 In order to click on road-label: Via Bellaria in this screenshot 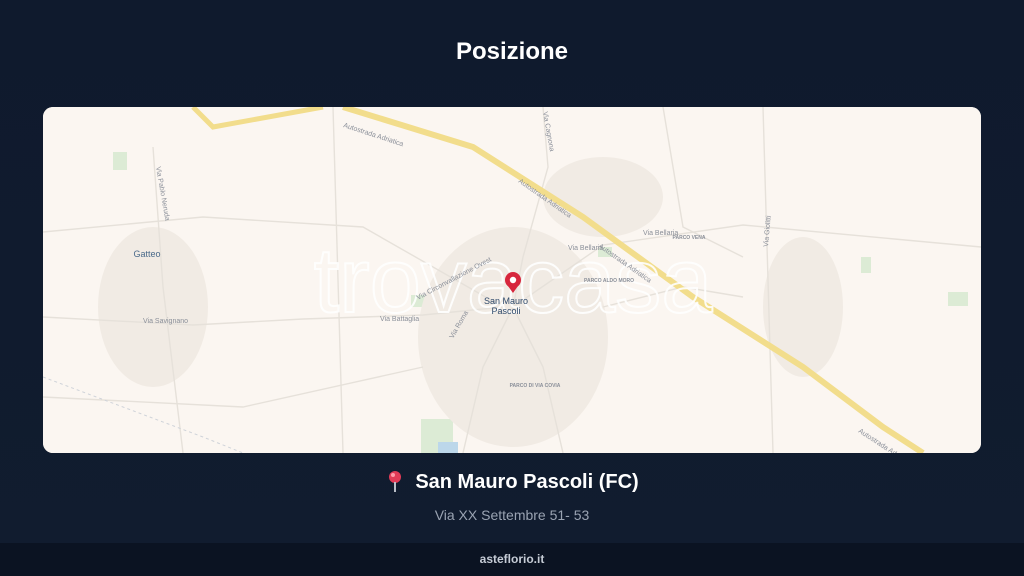, I will do `click(585, 248)`.